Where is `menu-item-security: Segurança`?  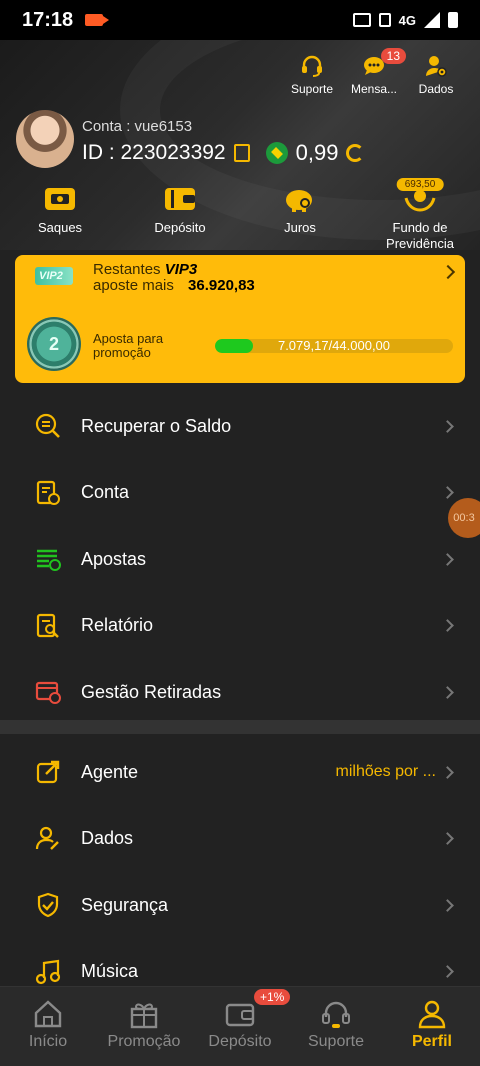
menu-item-security: Segurança is located at coordinates (240, 905).